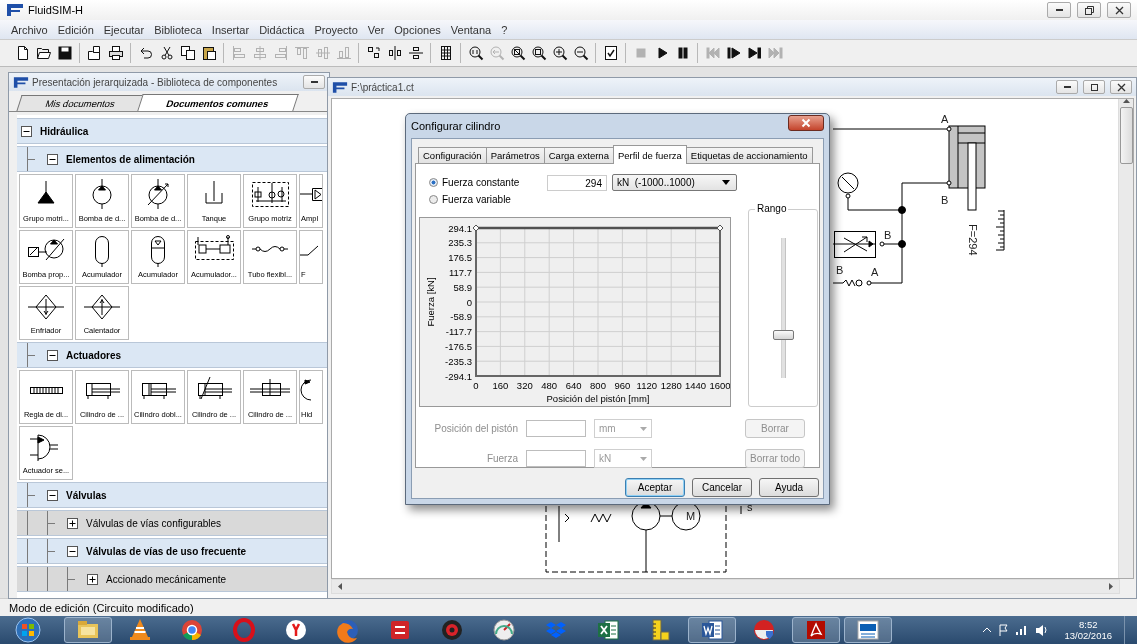 The height and width of the screenshot is (644, 1137). What do you see at coordinates (311, 194) in the screenshot?
I see `amplifier-symbol-icon` at bounding box center [311, 194].